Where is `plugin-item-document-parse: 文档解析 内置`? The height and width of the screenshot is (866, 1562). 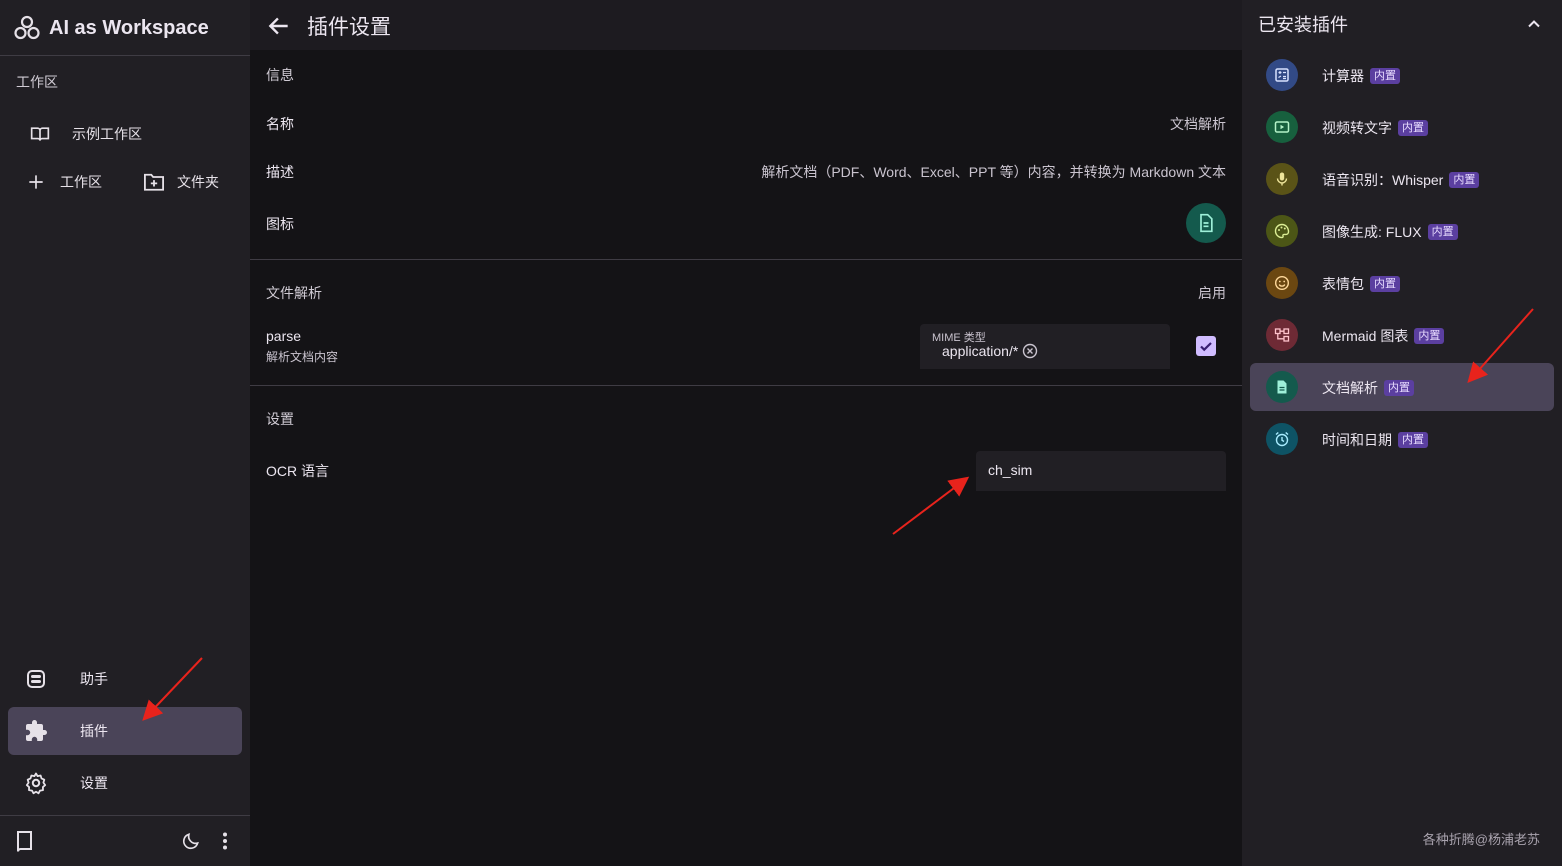
plugin-item-document-parse: 文档解析 内置 is located at coordinates (1402, 387).